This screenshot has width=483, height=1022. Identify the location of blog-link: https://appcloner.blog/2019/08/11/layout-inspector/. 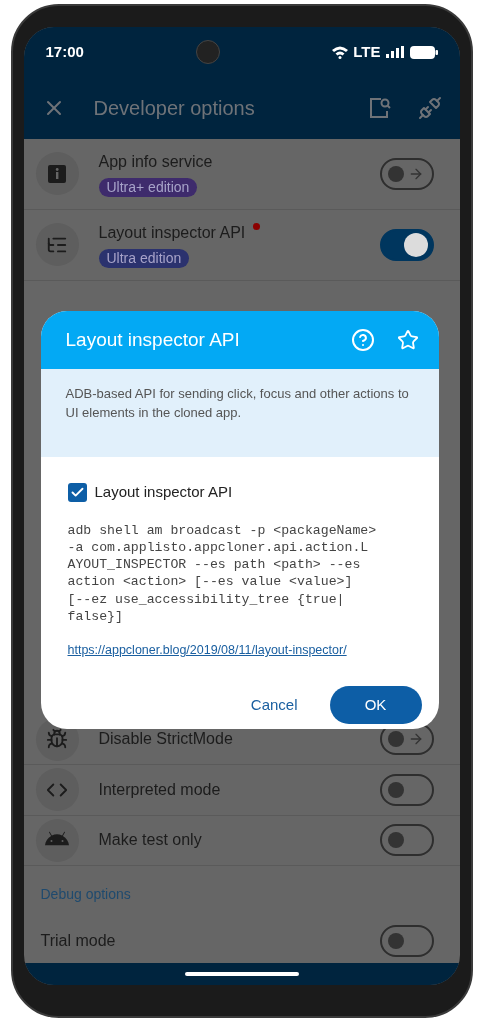
(239, 651).